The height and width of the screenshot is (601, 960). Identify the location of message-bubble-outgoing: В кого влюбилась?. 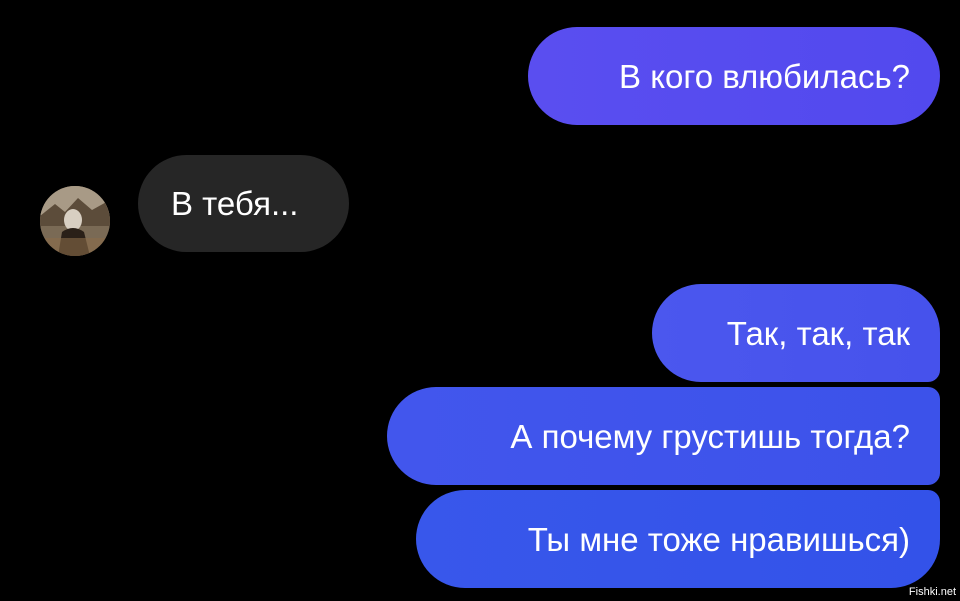
(734, 76).